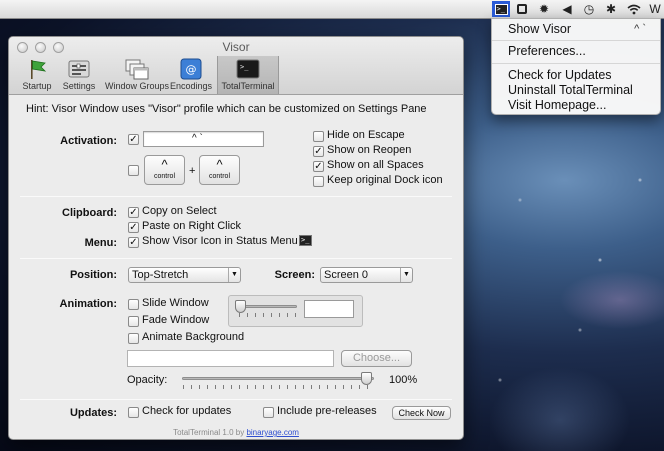 The height and width of the screenshot is (451, 664). I want to click on include-prereleases-label: Include pre-releases, so click(327, 411).